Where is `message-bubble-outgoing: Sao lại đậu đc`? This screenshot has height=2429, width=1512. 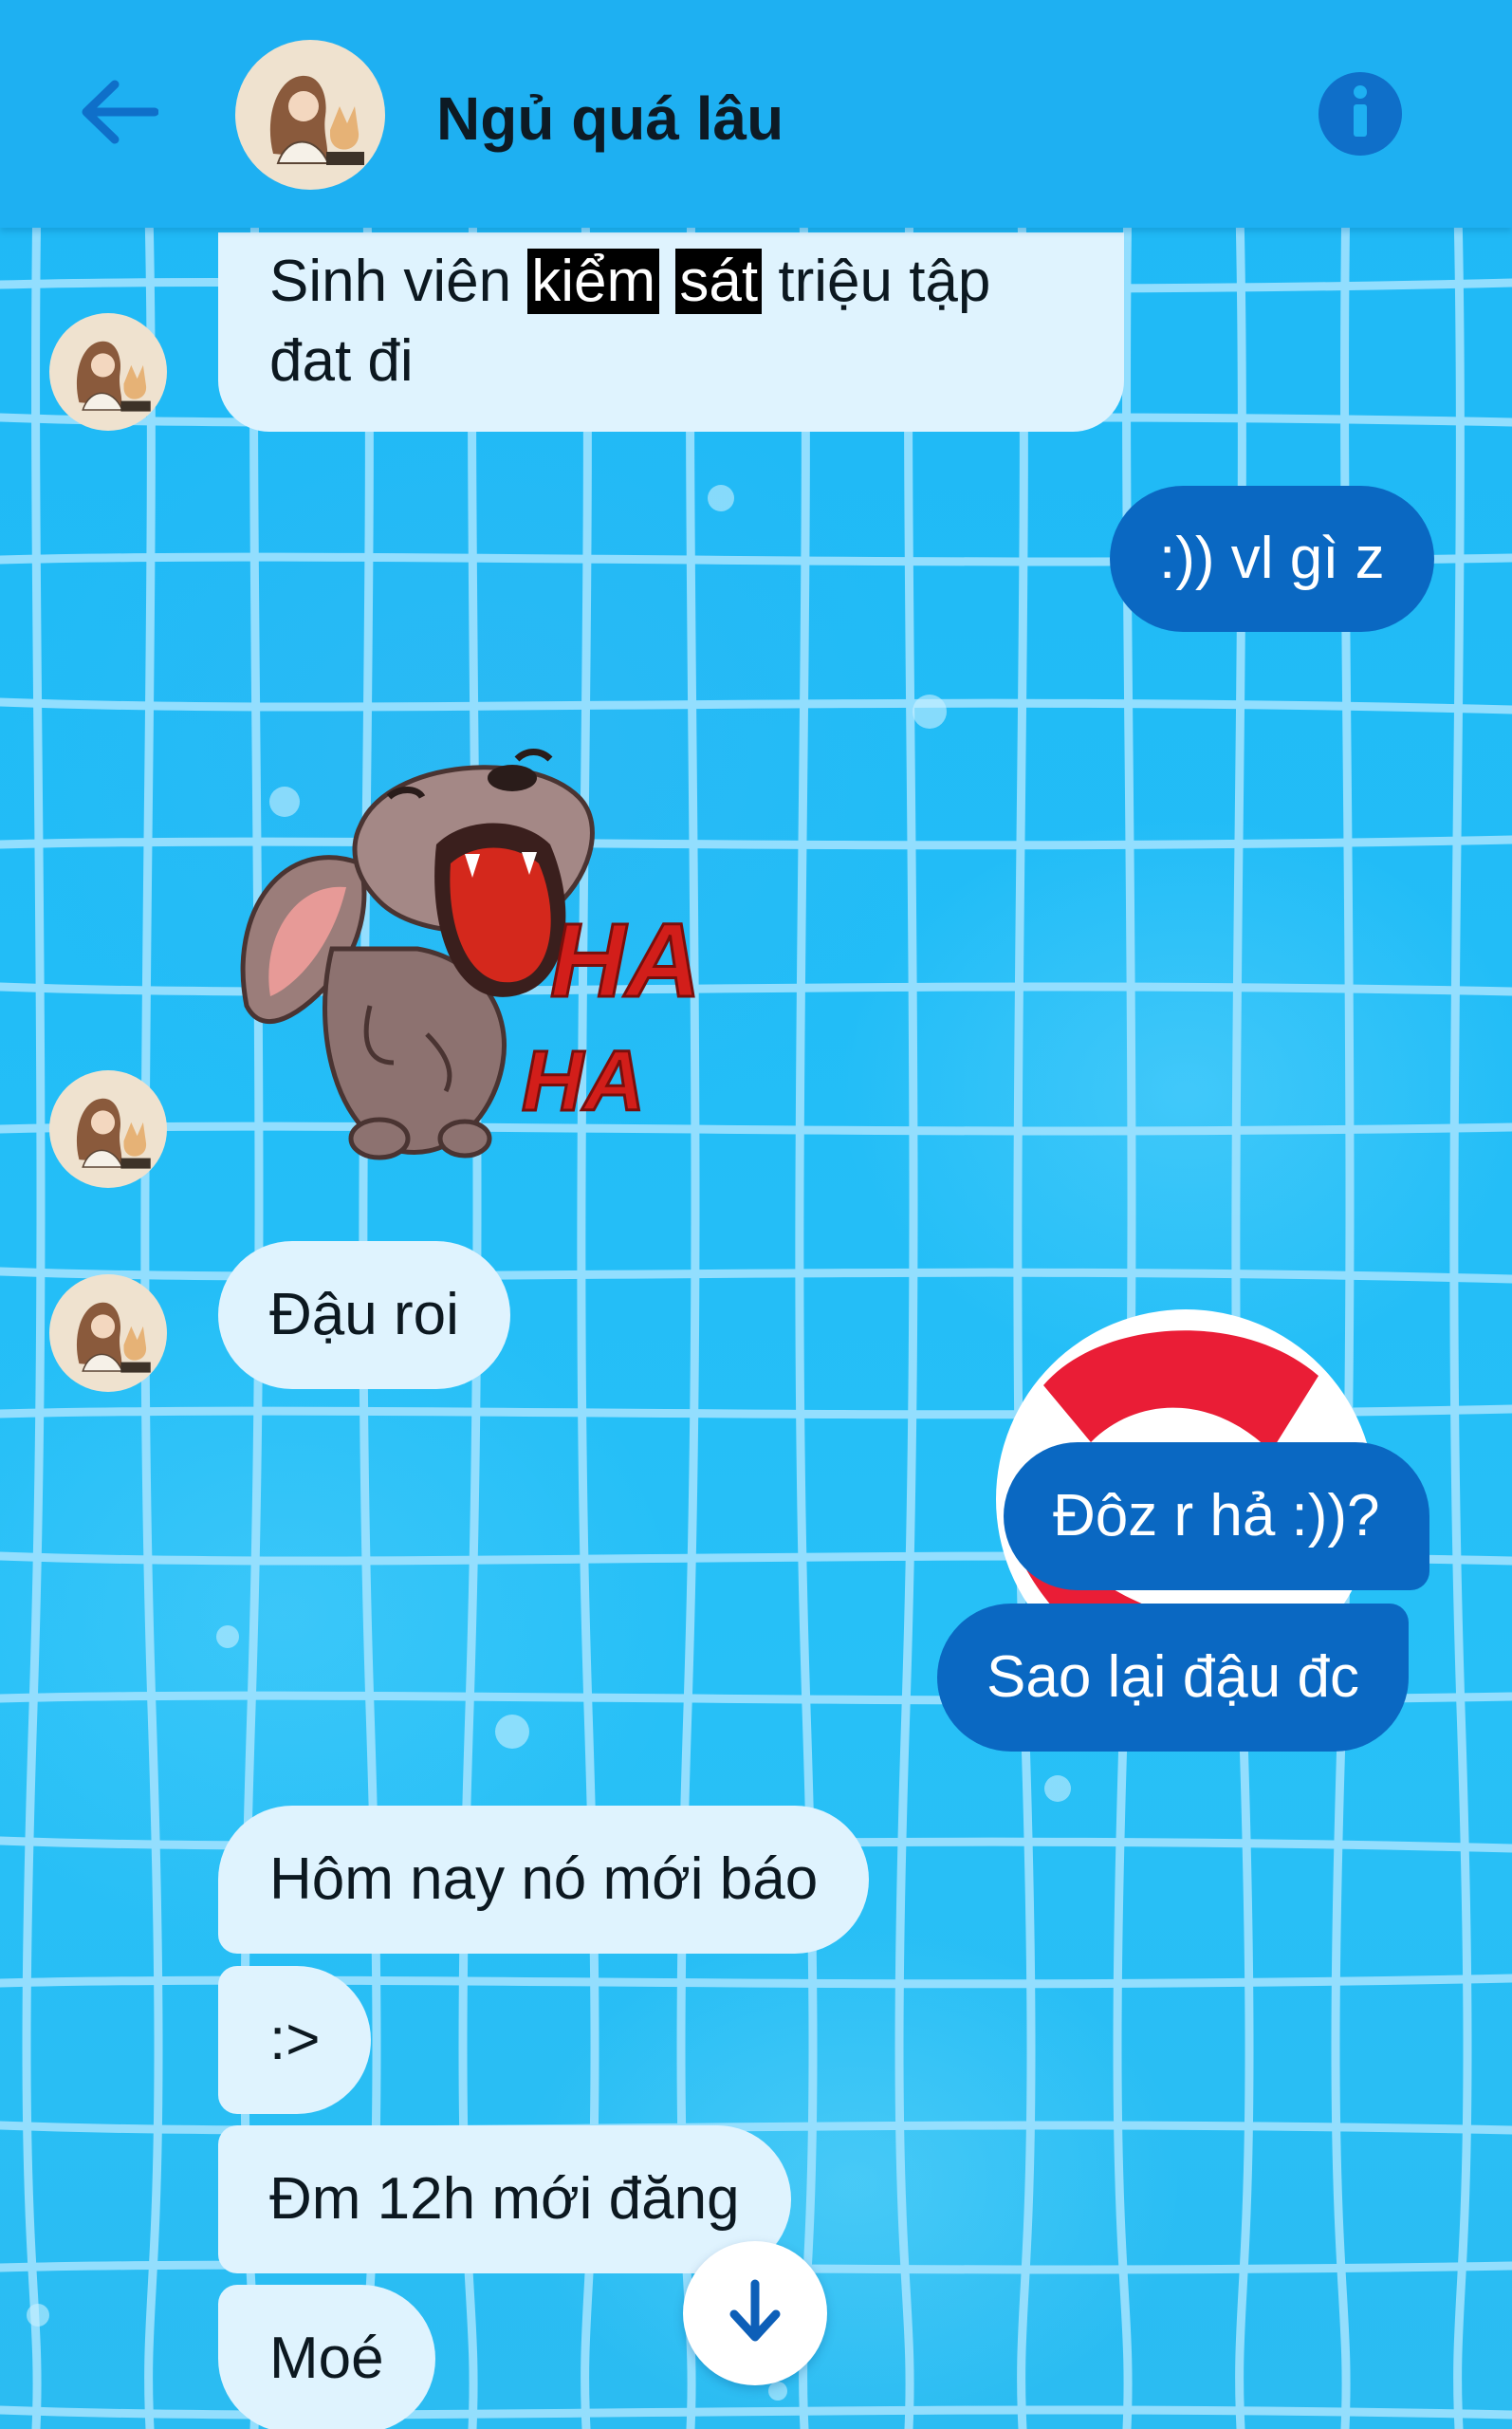 message-bubble-outgoing: Sao lại đậu đc is located at coordinates (1173, 1678).